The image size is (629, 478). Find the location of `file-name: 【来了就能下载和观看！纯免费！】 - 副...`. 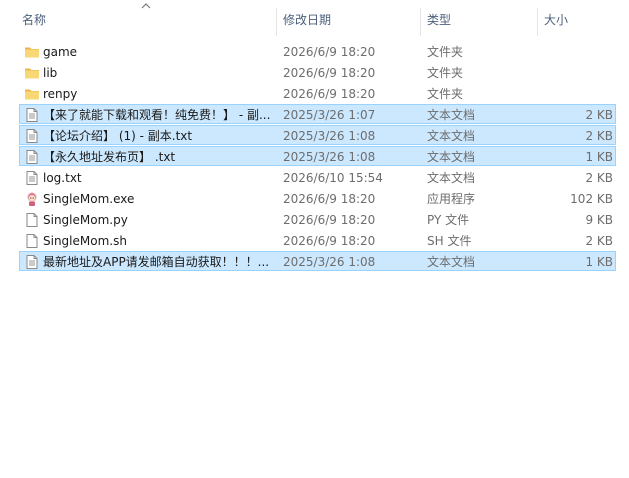

file-name: 【来了就能下载和观看！纯免费！】 - 副... is located at coordinates (157, 115).